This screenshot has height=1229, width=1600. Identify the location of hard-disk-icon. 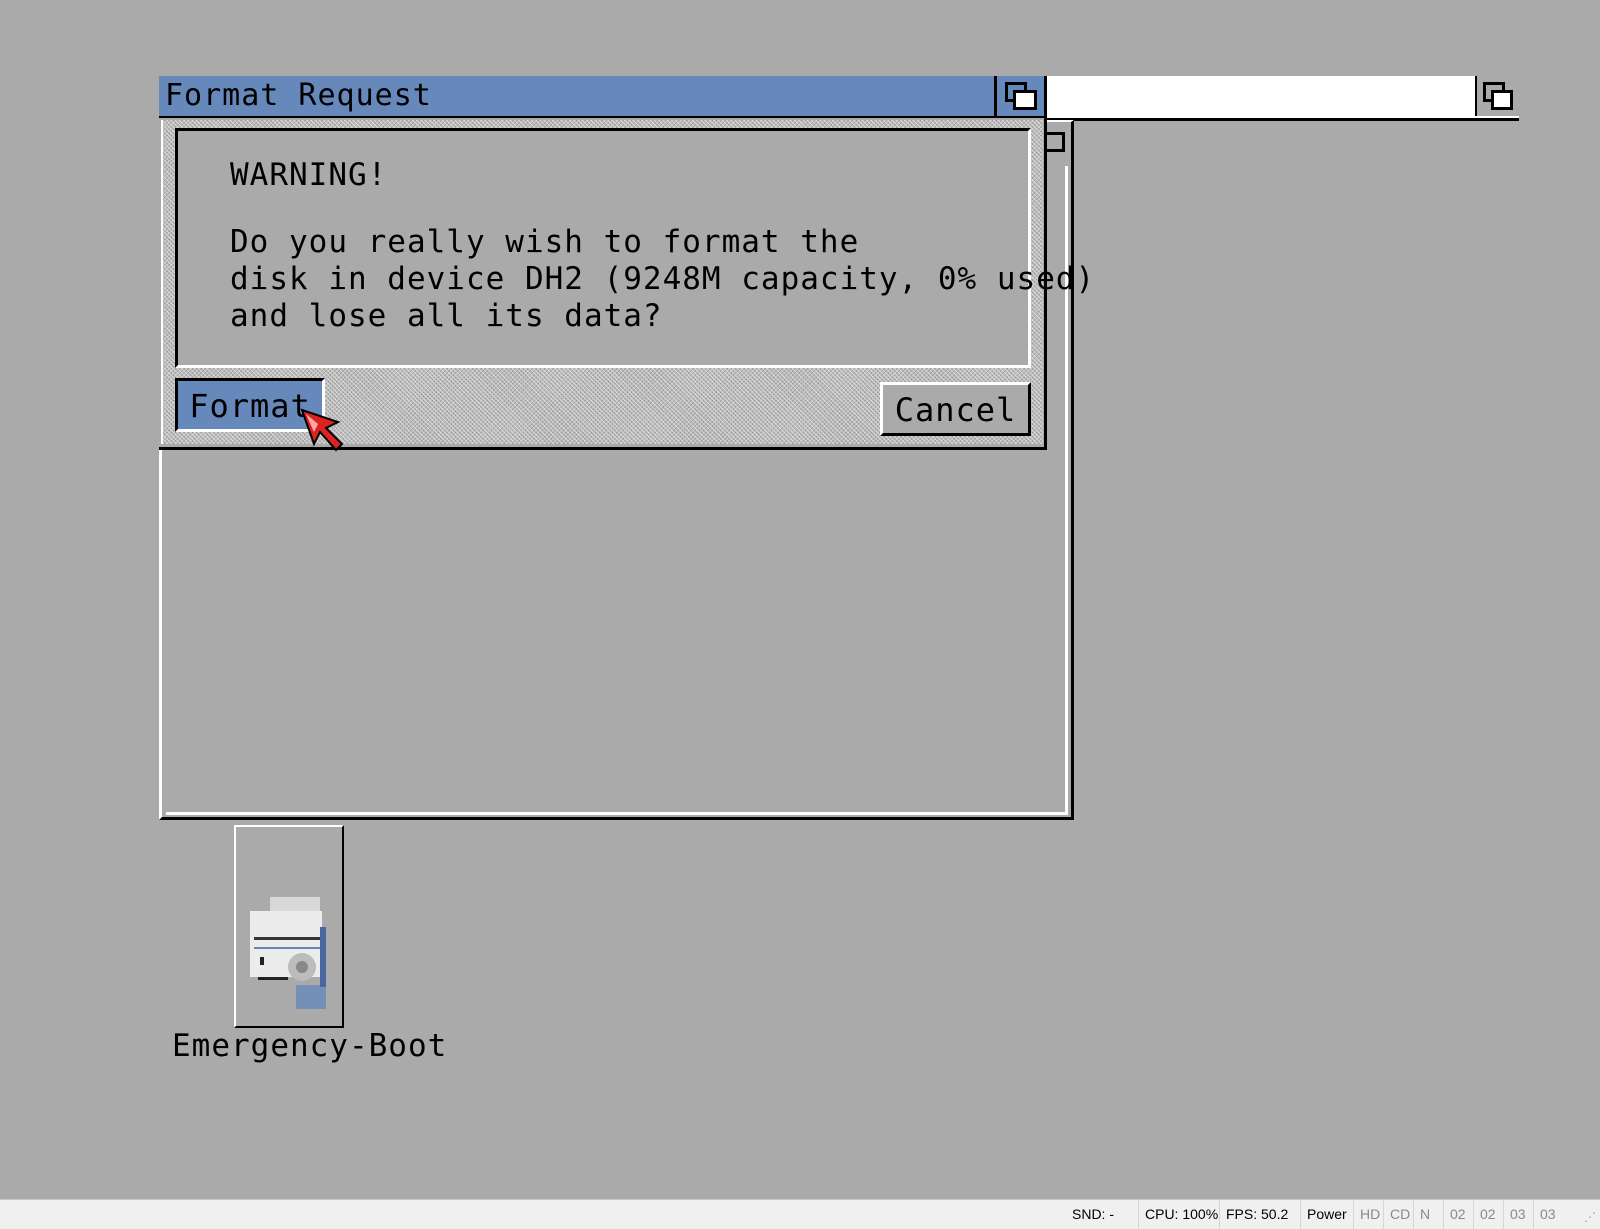
(288, 953).